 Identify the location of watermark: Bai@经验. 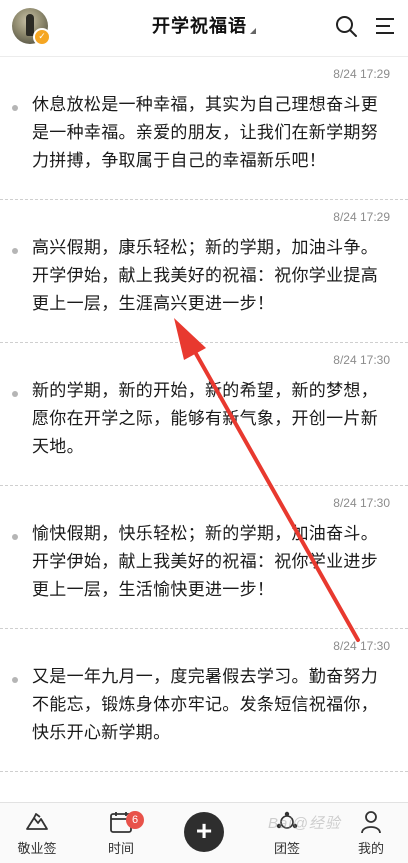
(304, 823).